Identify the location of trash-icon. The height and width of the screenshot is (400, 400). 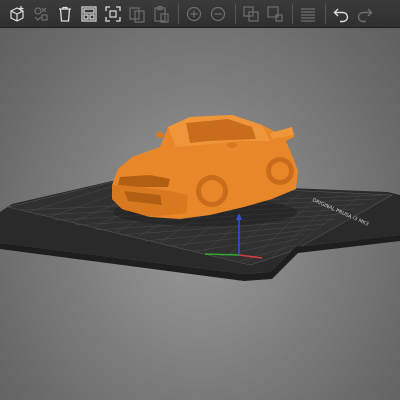
(65, 14).